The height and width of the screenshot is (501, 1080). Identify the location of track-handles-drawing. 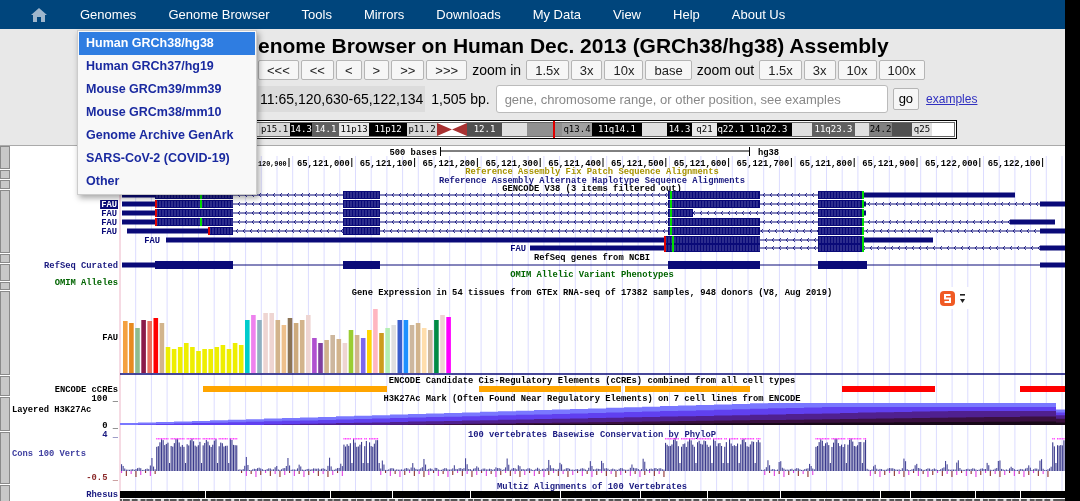
(5, 323).